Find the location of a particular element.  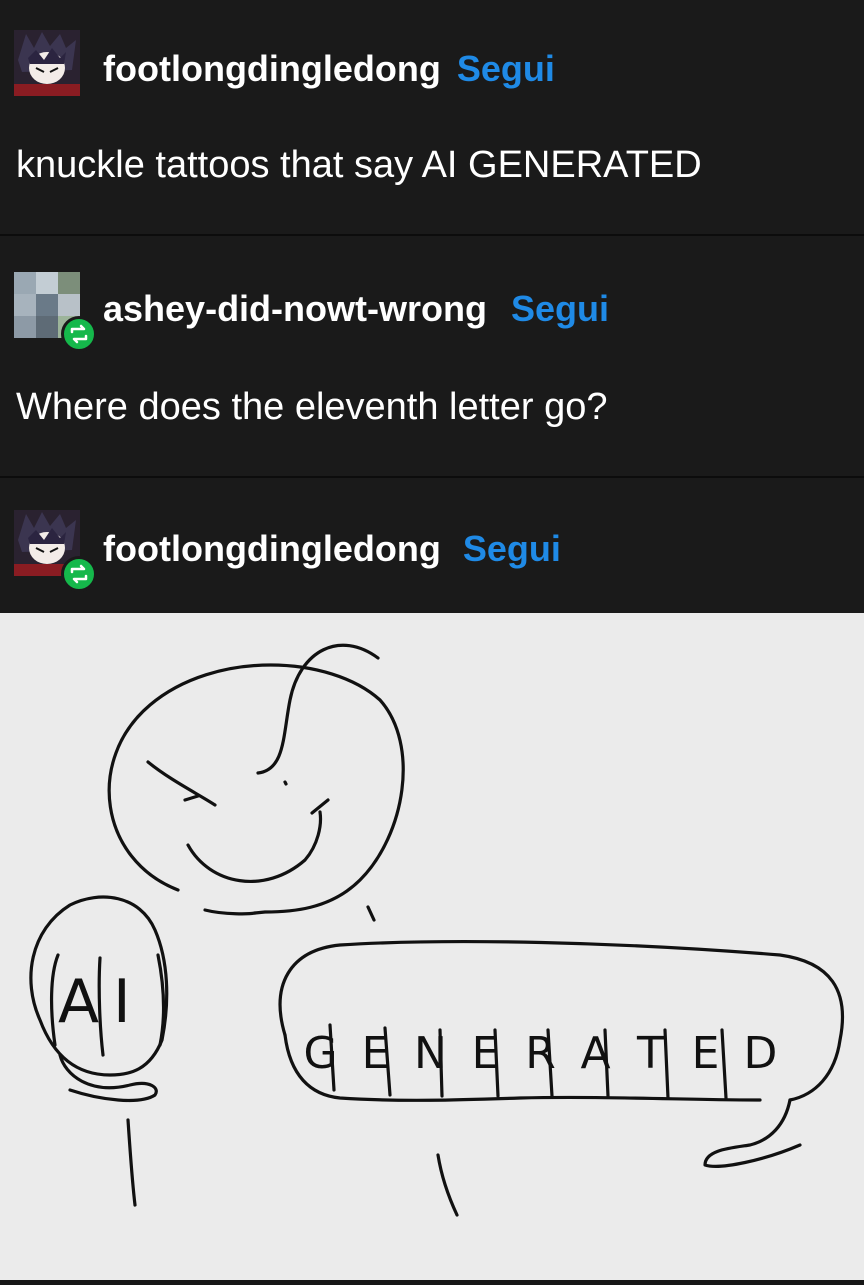

tattoo-letter: T is located at coordinates (650, 1053).